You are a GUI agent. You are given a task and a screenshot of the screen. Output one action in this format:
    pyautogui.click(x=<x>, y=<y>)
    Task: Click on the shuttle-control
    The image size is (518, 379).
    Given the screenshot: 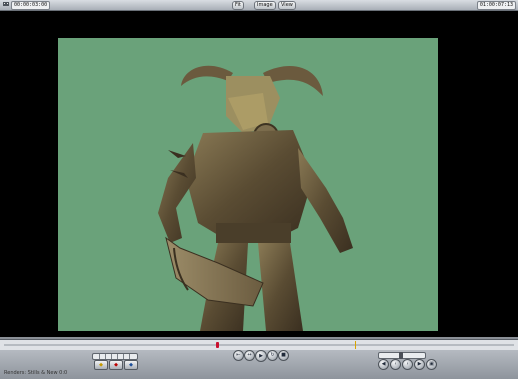 What is the action you would take?
    pyautogui.click(x=115, y=356)
    